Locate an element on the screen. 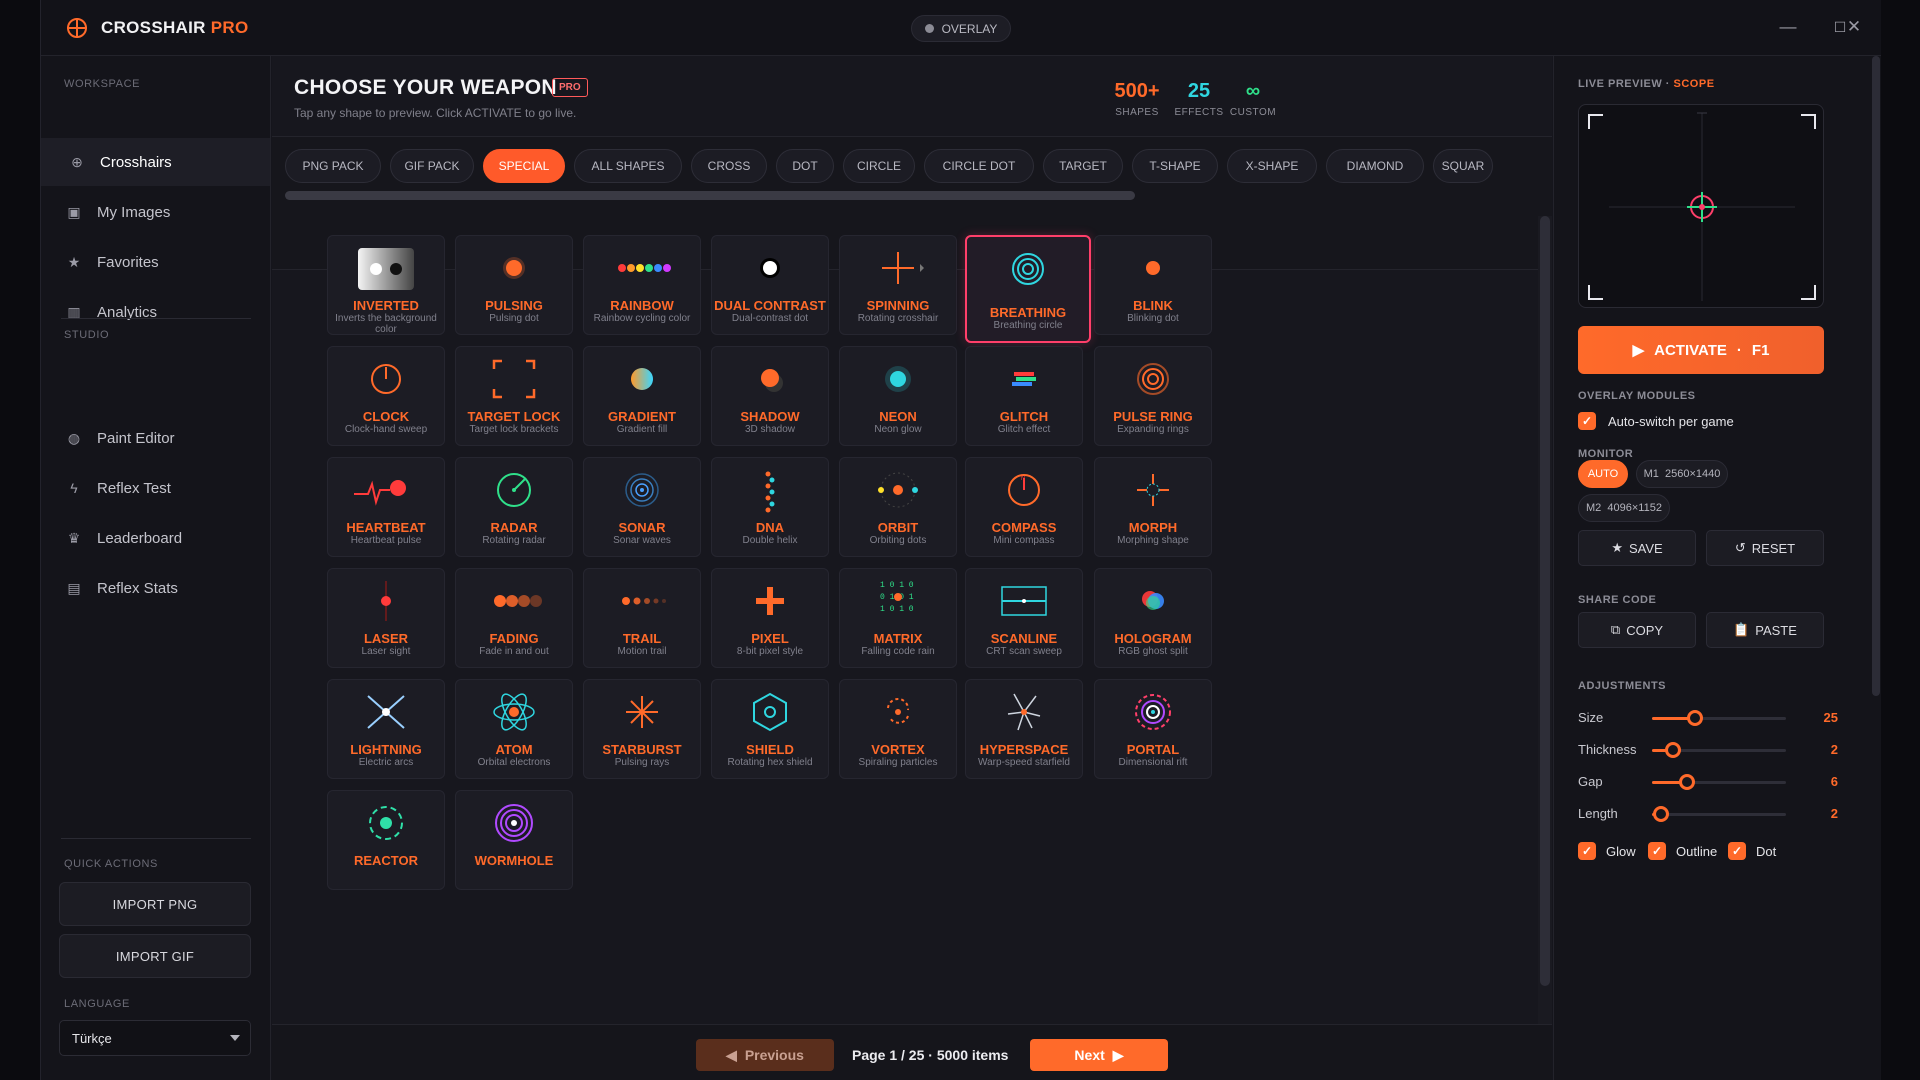 The image size is (1920, 1080). tab-squar: SQUAR is located at coordinates (1463, 166).